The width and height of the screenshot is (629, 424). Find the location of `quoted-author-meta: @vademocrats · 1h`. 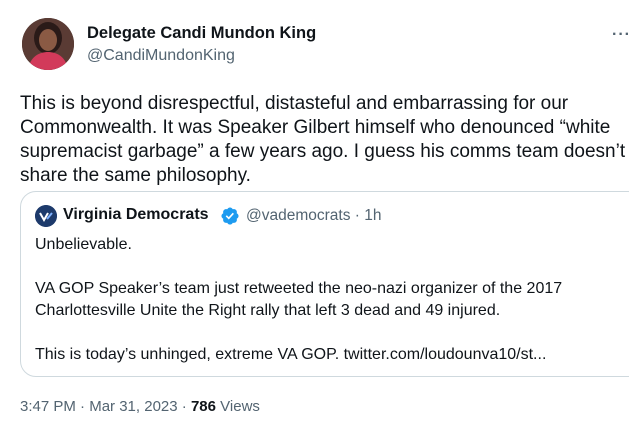

quoted-author-meta: @vademocrats · 1h is located at coordinates (314, 216).